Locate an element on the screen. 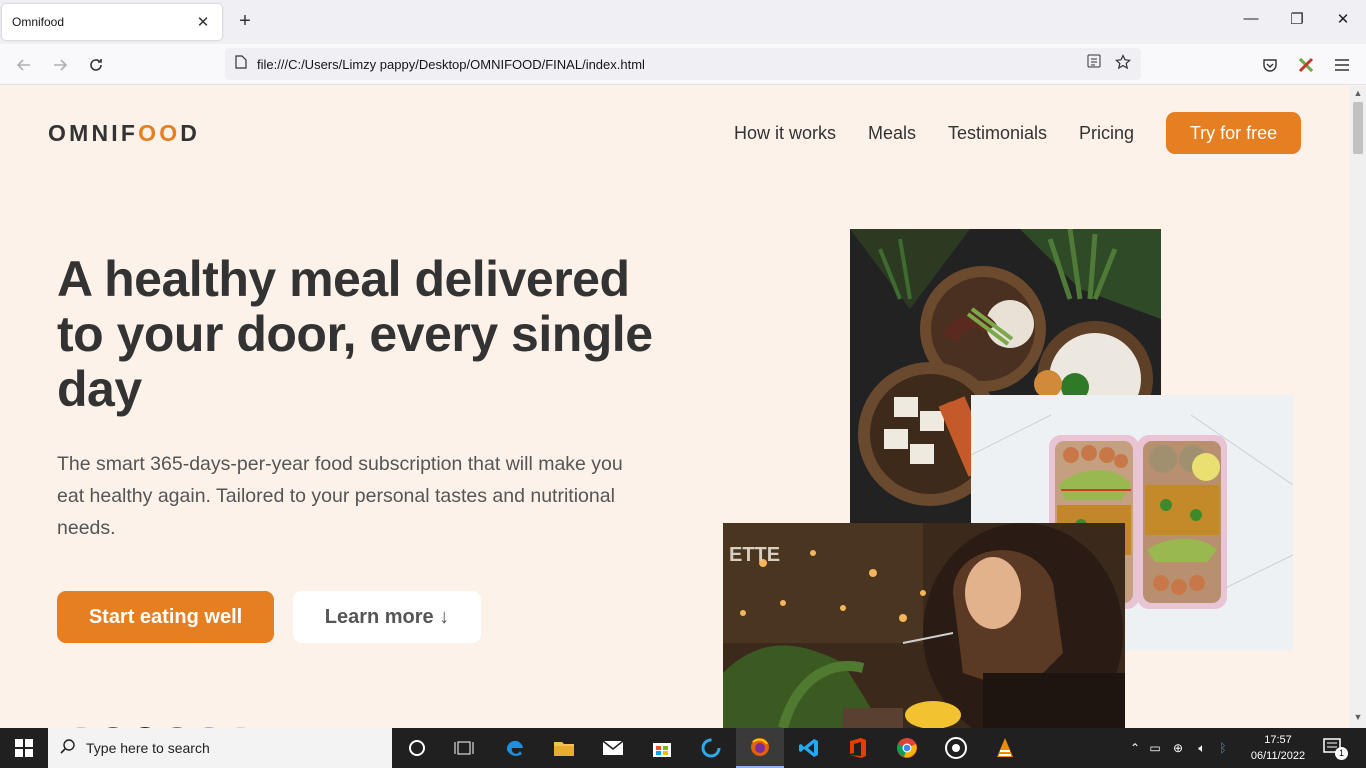 Image resolution: width=1366 pixels, height=768 pixels. obs-icon is located at coordinates (956, 748).